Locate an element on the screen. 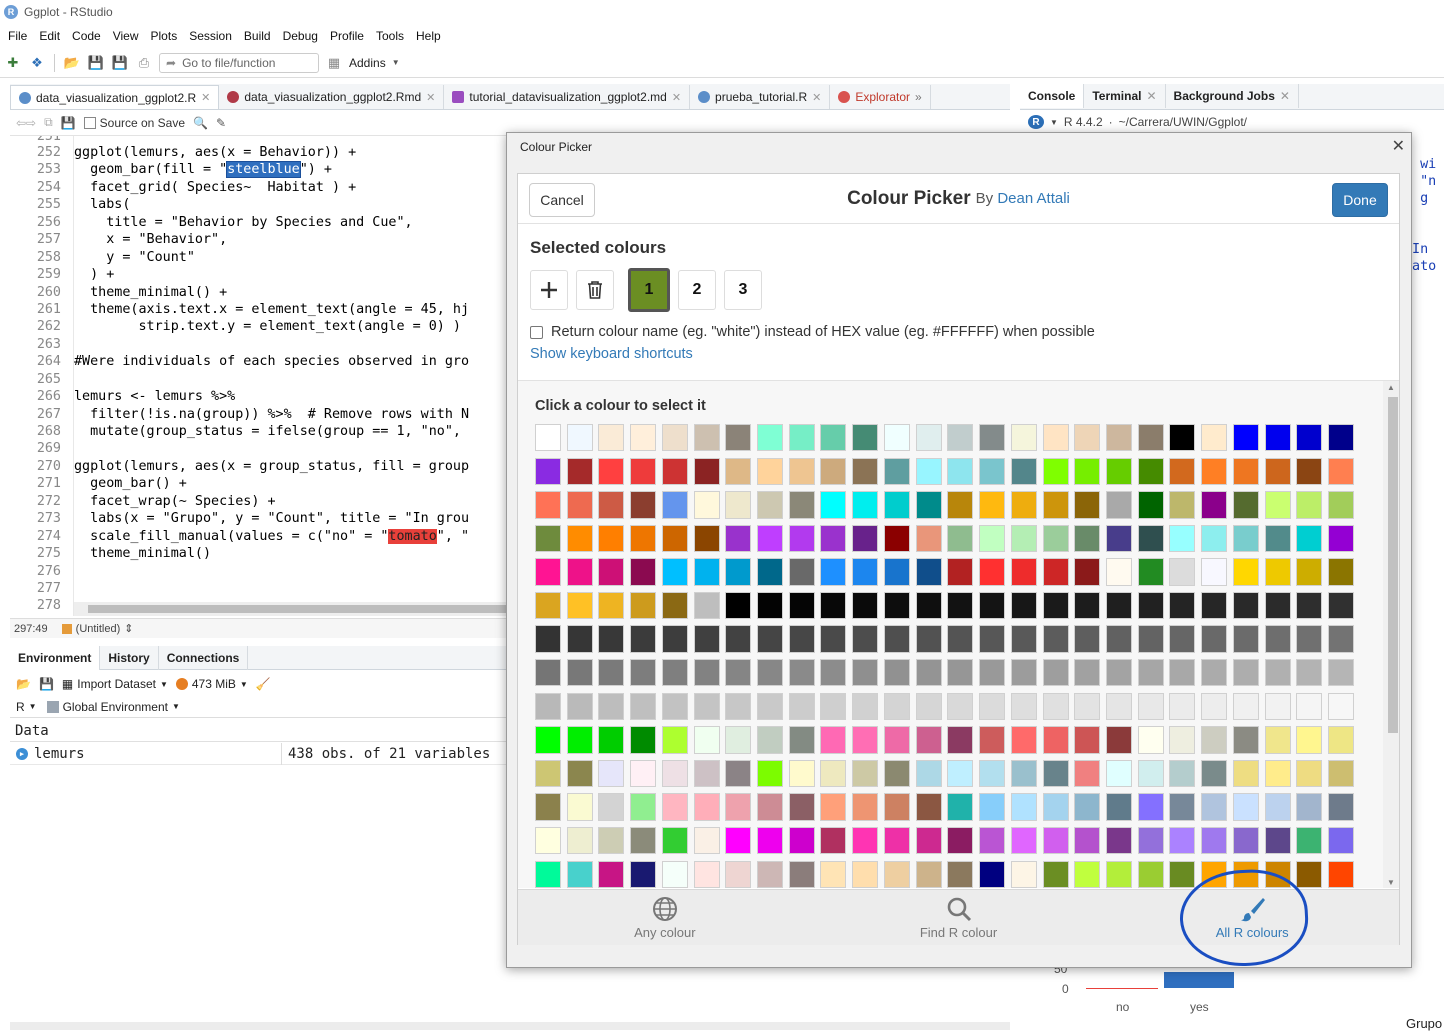 This screenshot has height=1031, width=1444. code-line: facet_wrap(~ Species) + is located at coordinates (294, 501).